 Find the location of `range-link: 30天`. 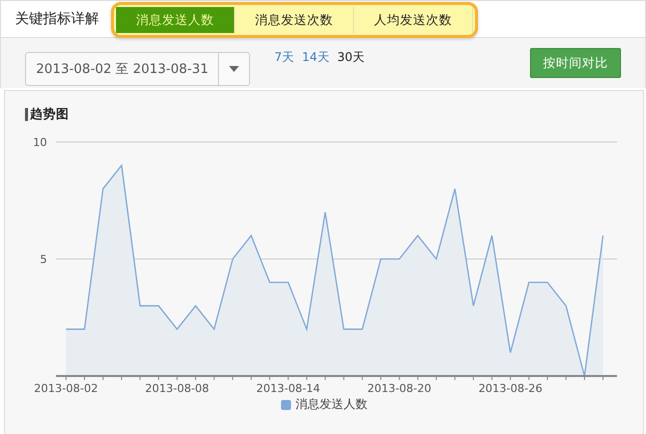

range-link: 30天 is located at coordinates (351, 57).